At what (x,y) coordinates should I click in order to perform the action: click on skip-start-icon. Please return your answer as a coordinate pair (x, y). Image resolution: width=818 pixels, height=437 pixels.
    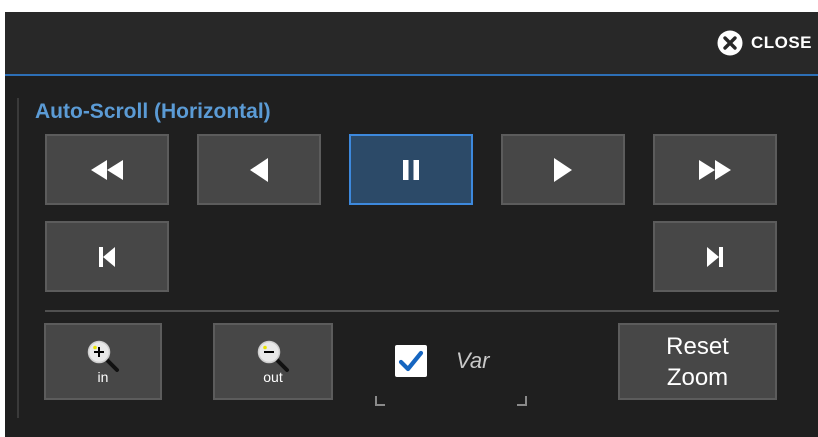
    Looking at the image, I should click on (107, 256).